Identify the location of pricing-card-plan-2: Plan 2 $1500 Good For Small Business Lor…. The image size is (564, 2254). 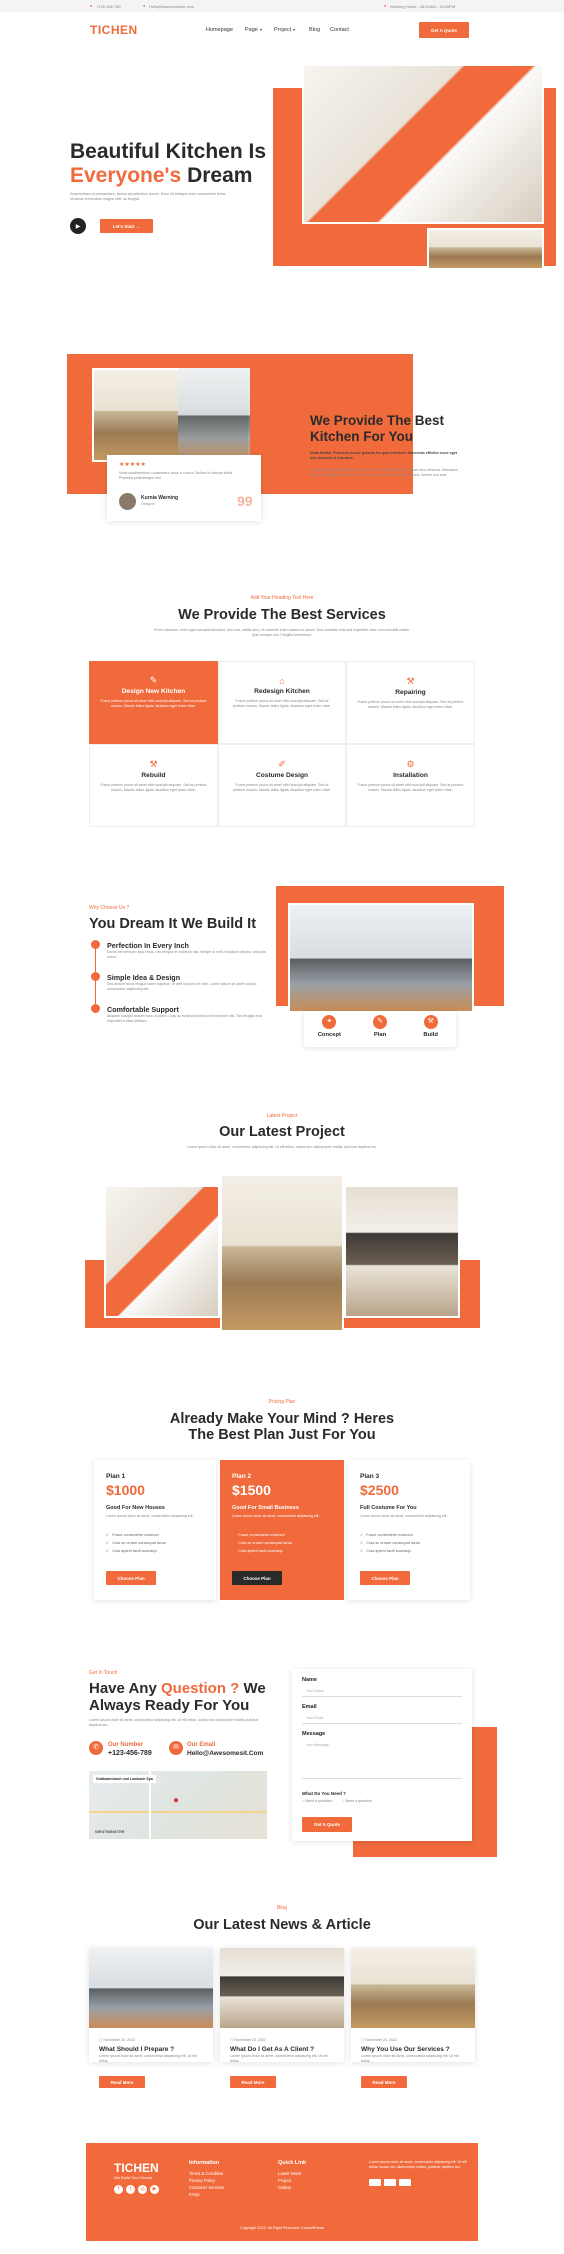
(282, 1530).